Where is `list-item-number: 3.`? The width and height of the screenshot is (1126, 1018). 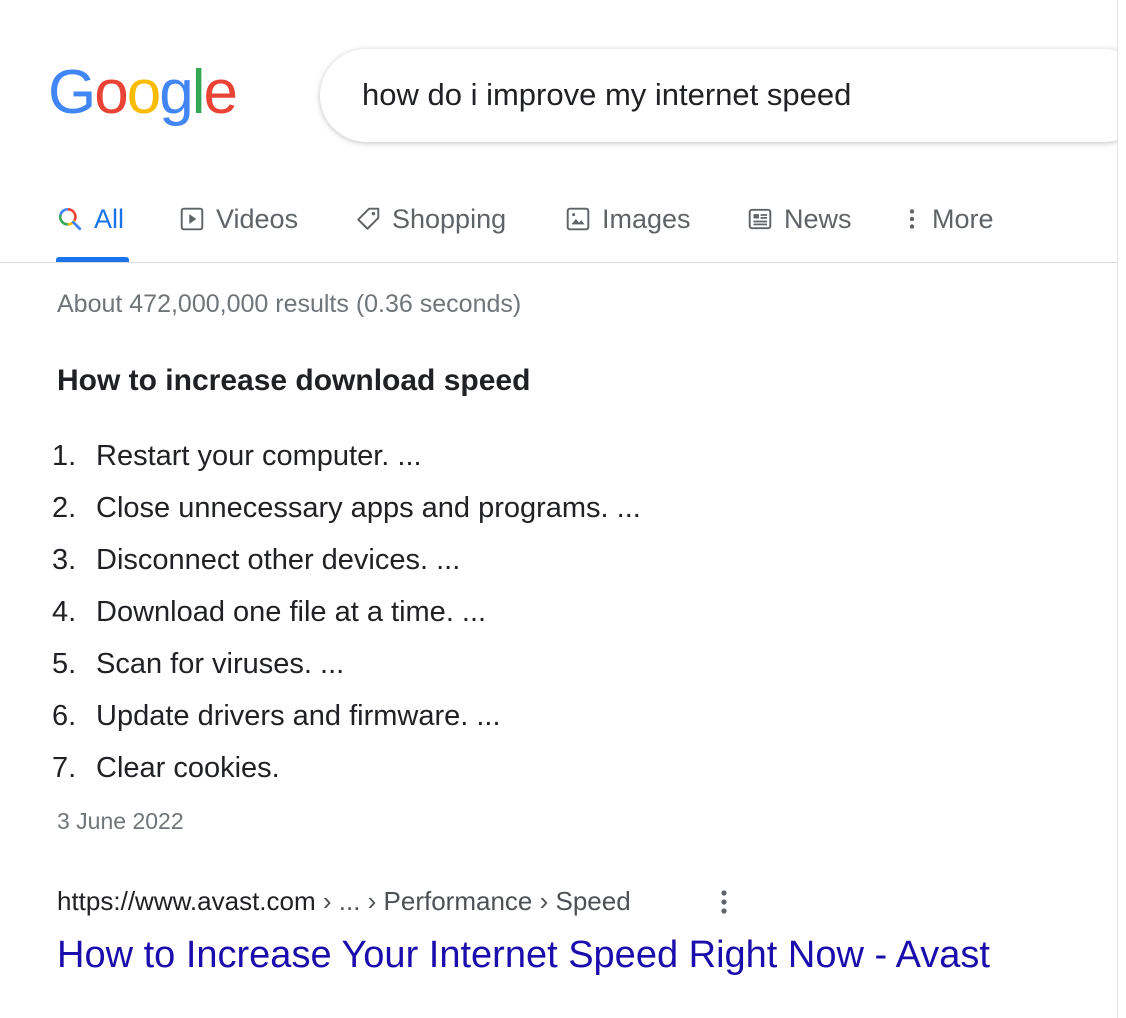
list-item-number: 3. is located at coordinates (64, 559).